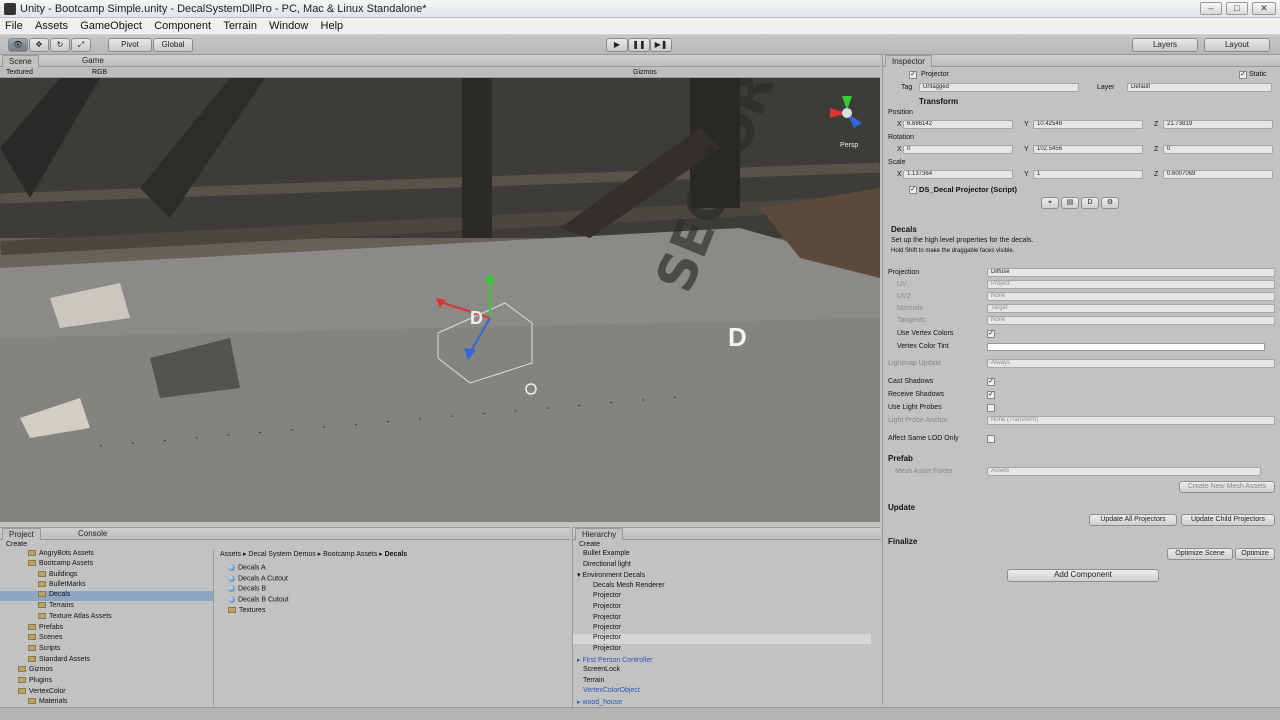 The image size is (1280, 720). What do you see at coordinates (617, 45) in the screenshot?
I see `play-button: ▶` at bounding box center [617, 45].